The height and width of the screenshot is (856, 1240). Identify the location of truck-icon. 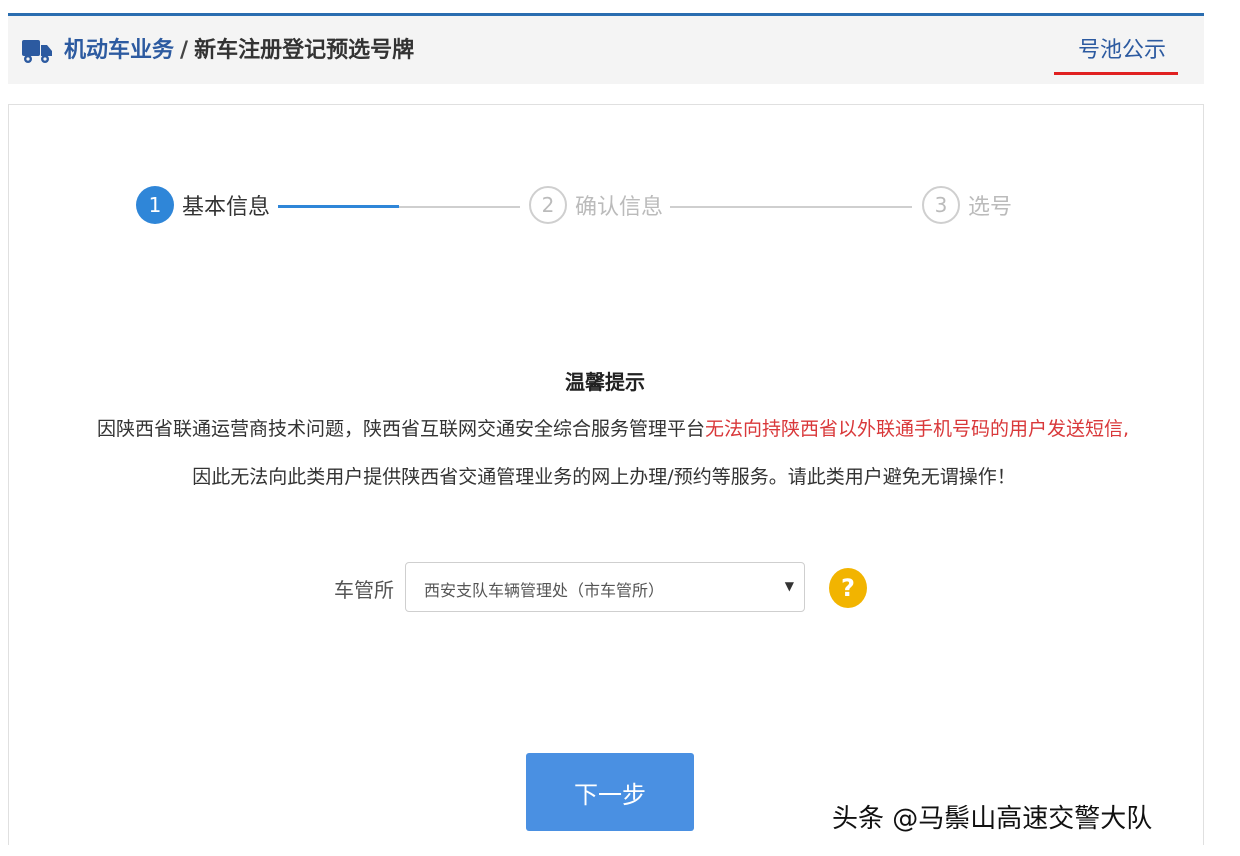
(37, 51).